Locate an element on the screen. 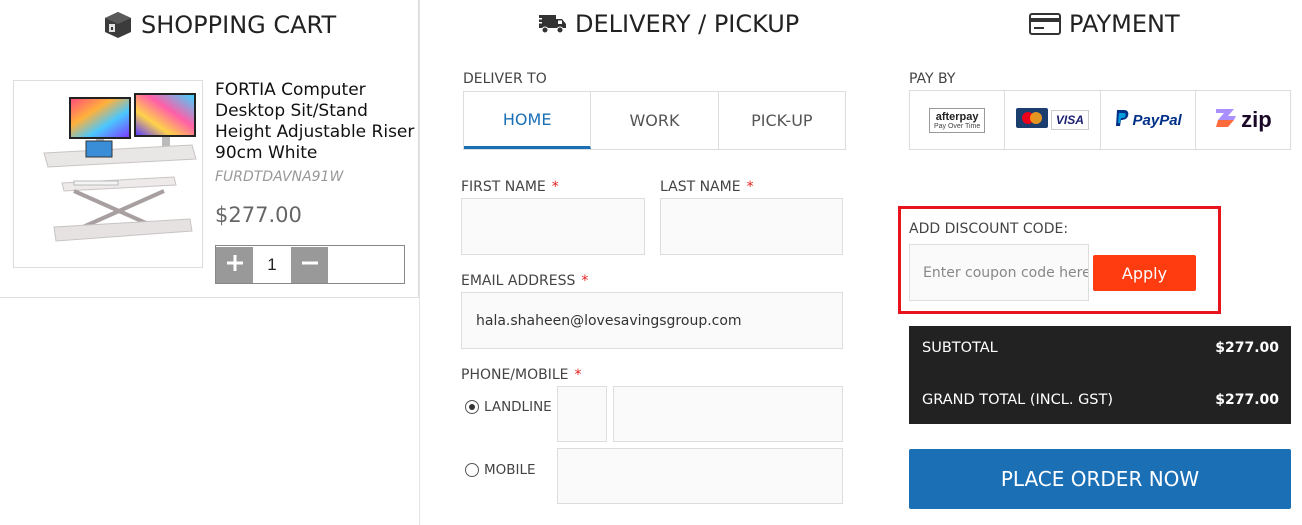  first-name-label-text: FIRST NAME is located at coordinates (503, 187).